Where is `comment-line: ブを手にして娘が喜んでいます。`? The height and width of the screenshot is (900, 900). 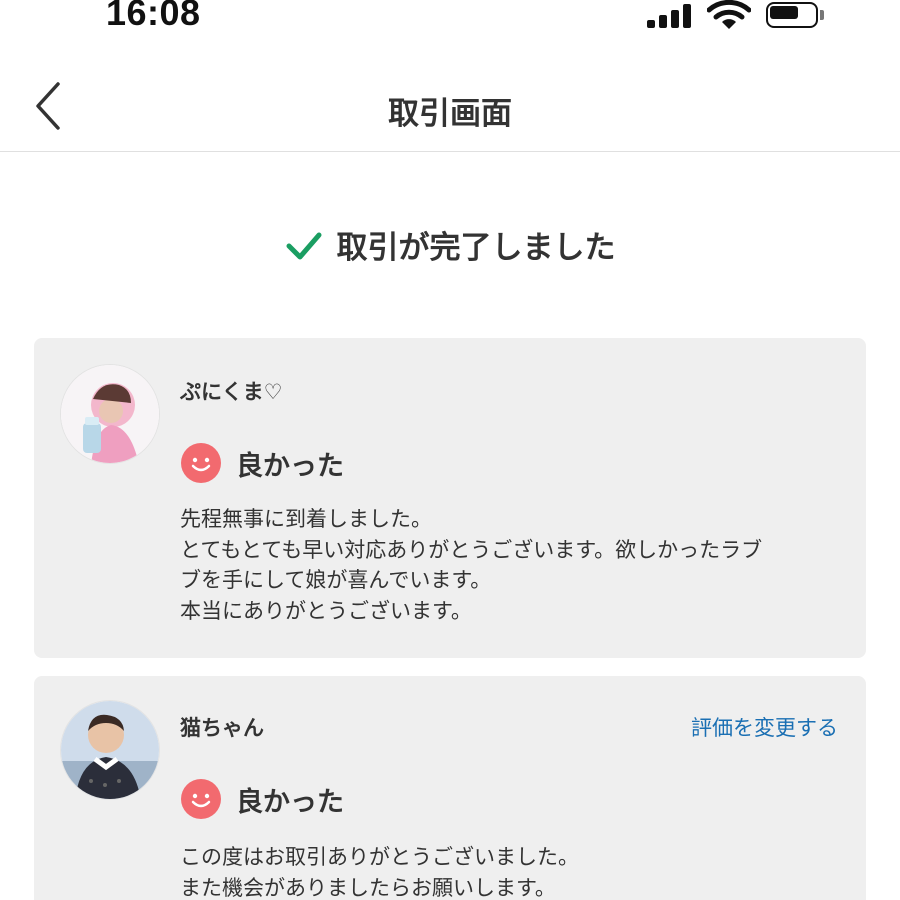
comment-line: ブを手にして娘が喜んでいます。 is located at coordinates (336, 580).